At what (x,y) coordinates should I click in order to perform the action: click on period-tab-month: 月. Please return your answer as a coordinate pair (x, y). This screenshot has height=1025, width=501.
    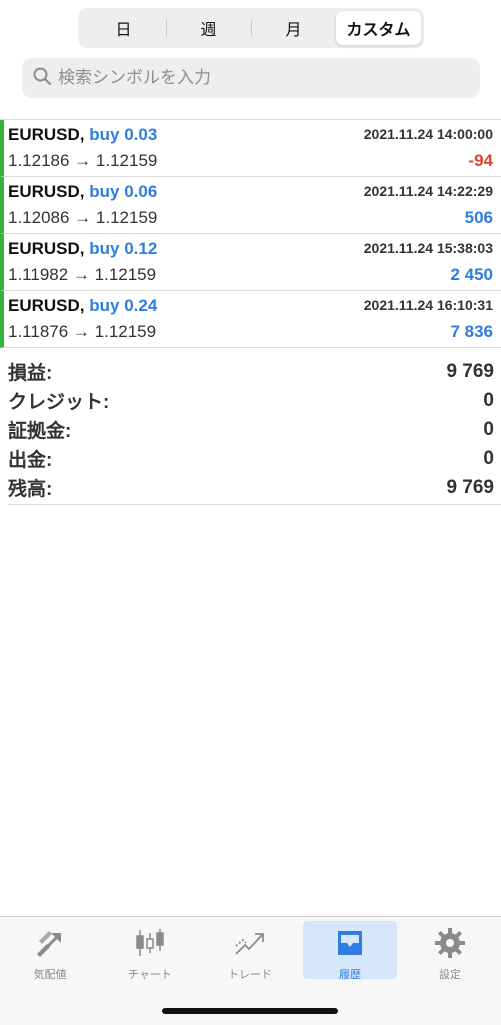
    Looking at the image, I should click on (293, 28).